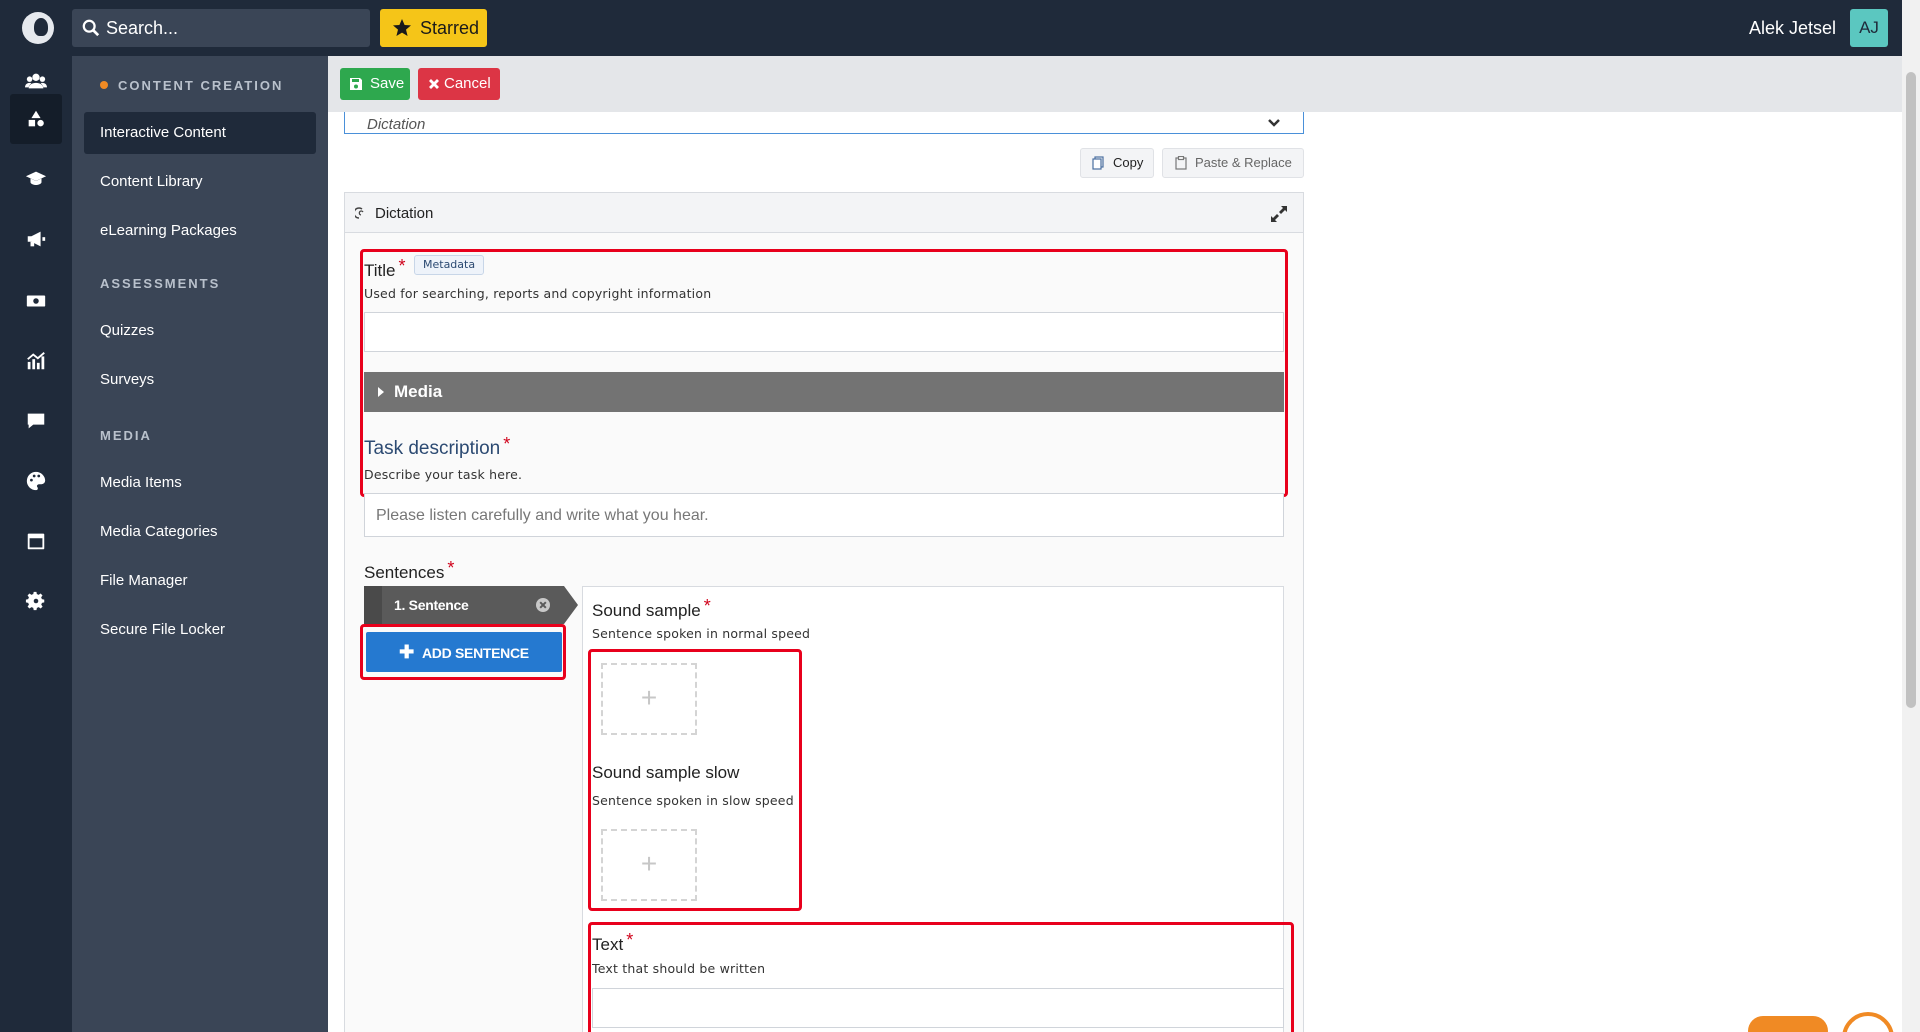  I want to click on starred-button: Starred, so click(433, 28).